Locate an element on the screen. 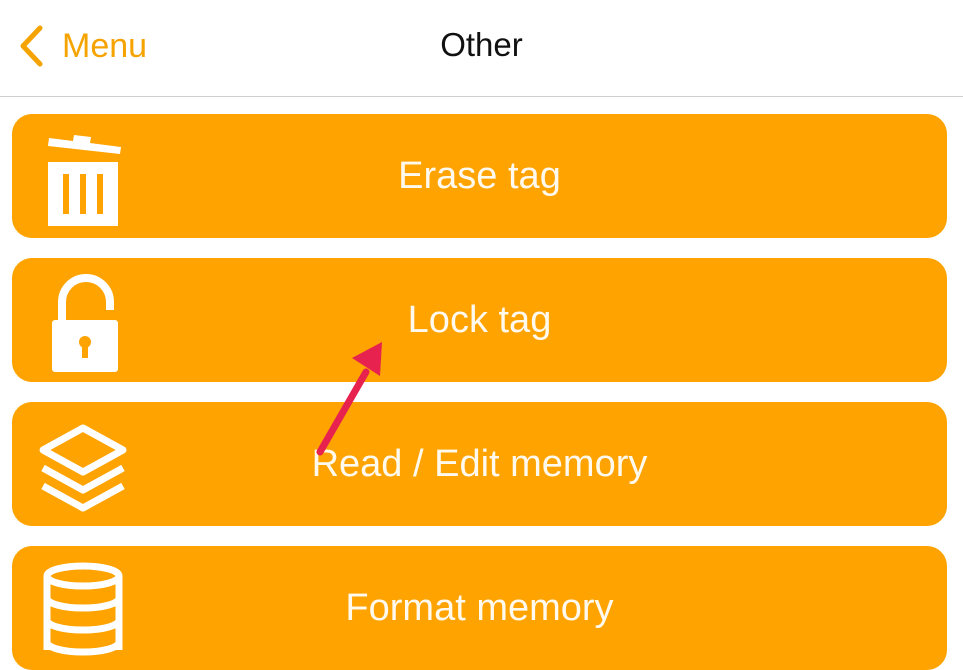 The height and width of the screenshot is (670, 963). navigation-bar: Menu Other is located at coordinates (481, 48).